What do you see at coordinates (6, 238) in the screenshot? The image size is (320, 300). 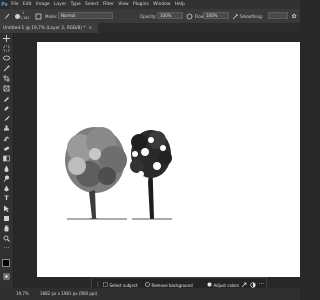 I see `zoom-icon` at bounding box center [6, 238].